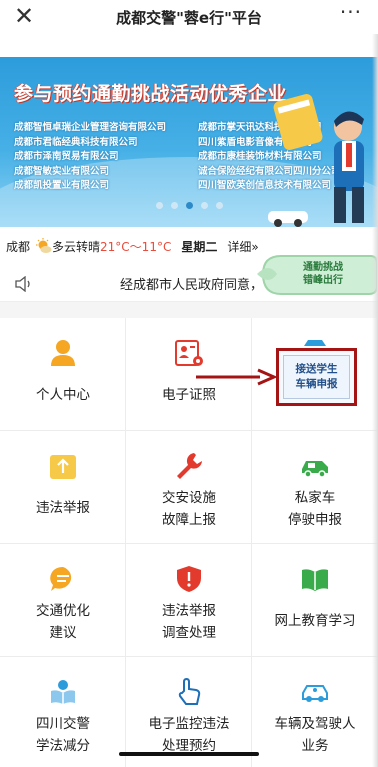 The width and height of the screenshot is (378, 767). What do you see at coordinates (151, 94) in the screenshot?
I see `banner-headline: 参与预约通勤挑战活动优秀企业` at bounding box center [151, 94].